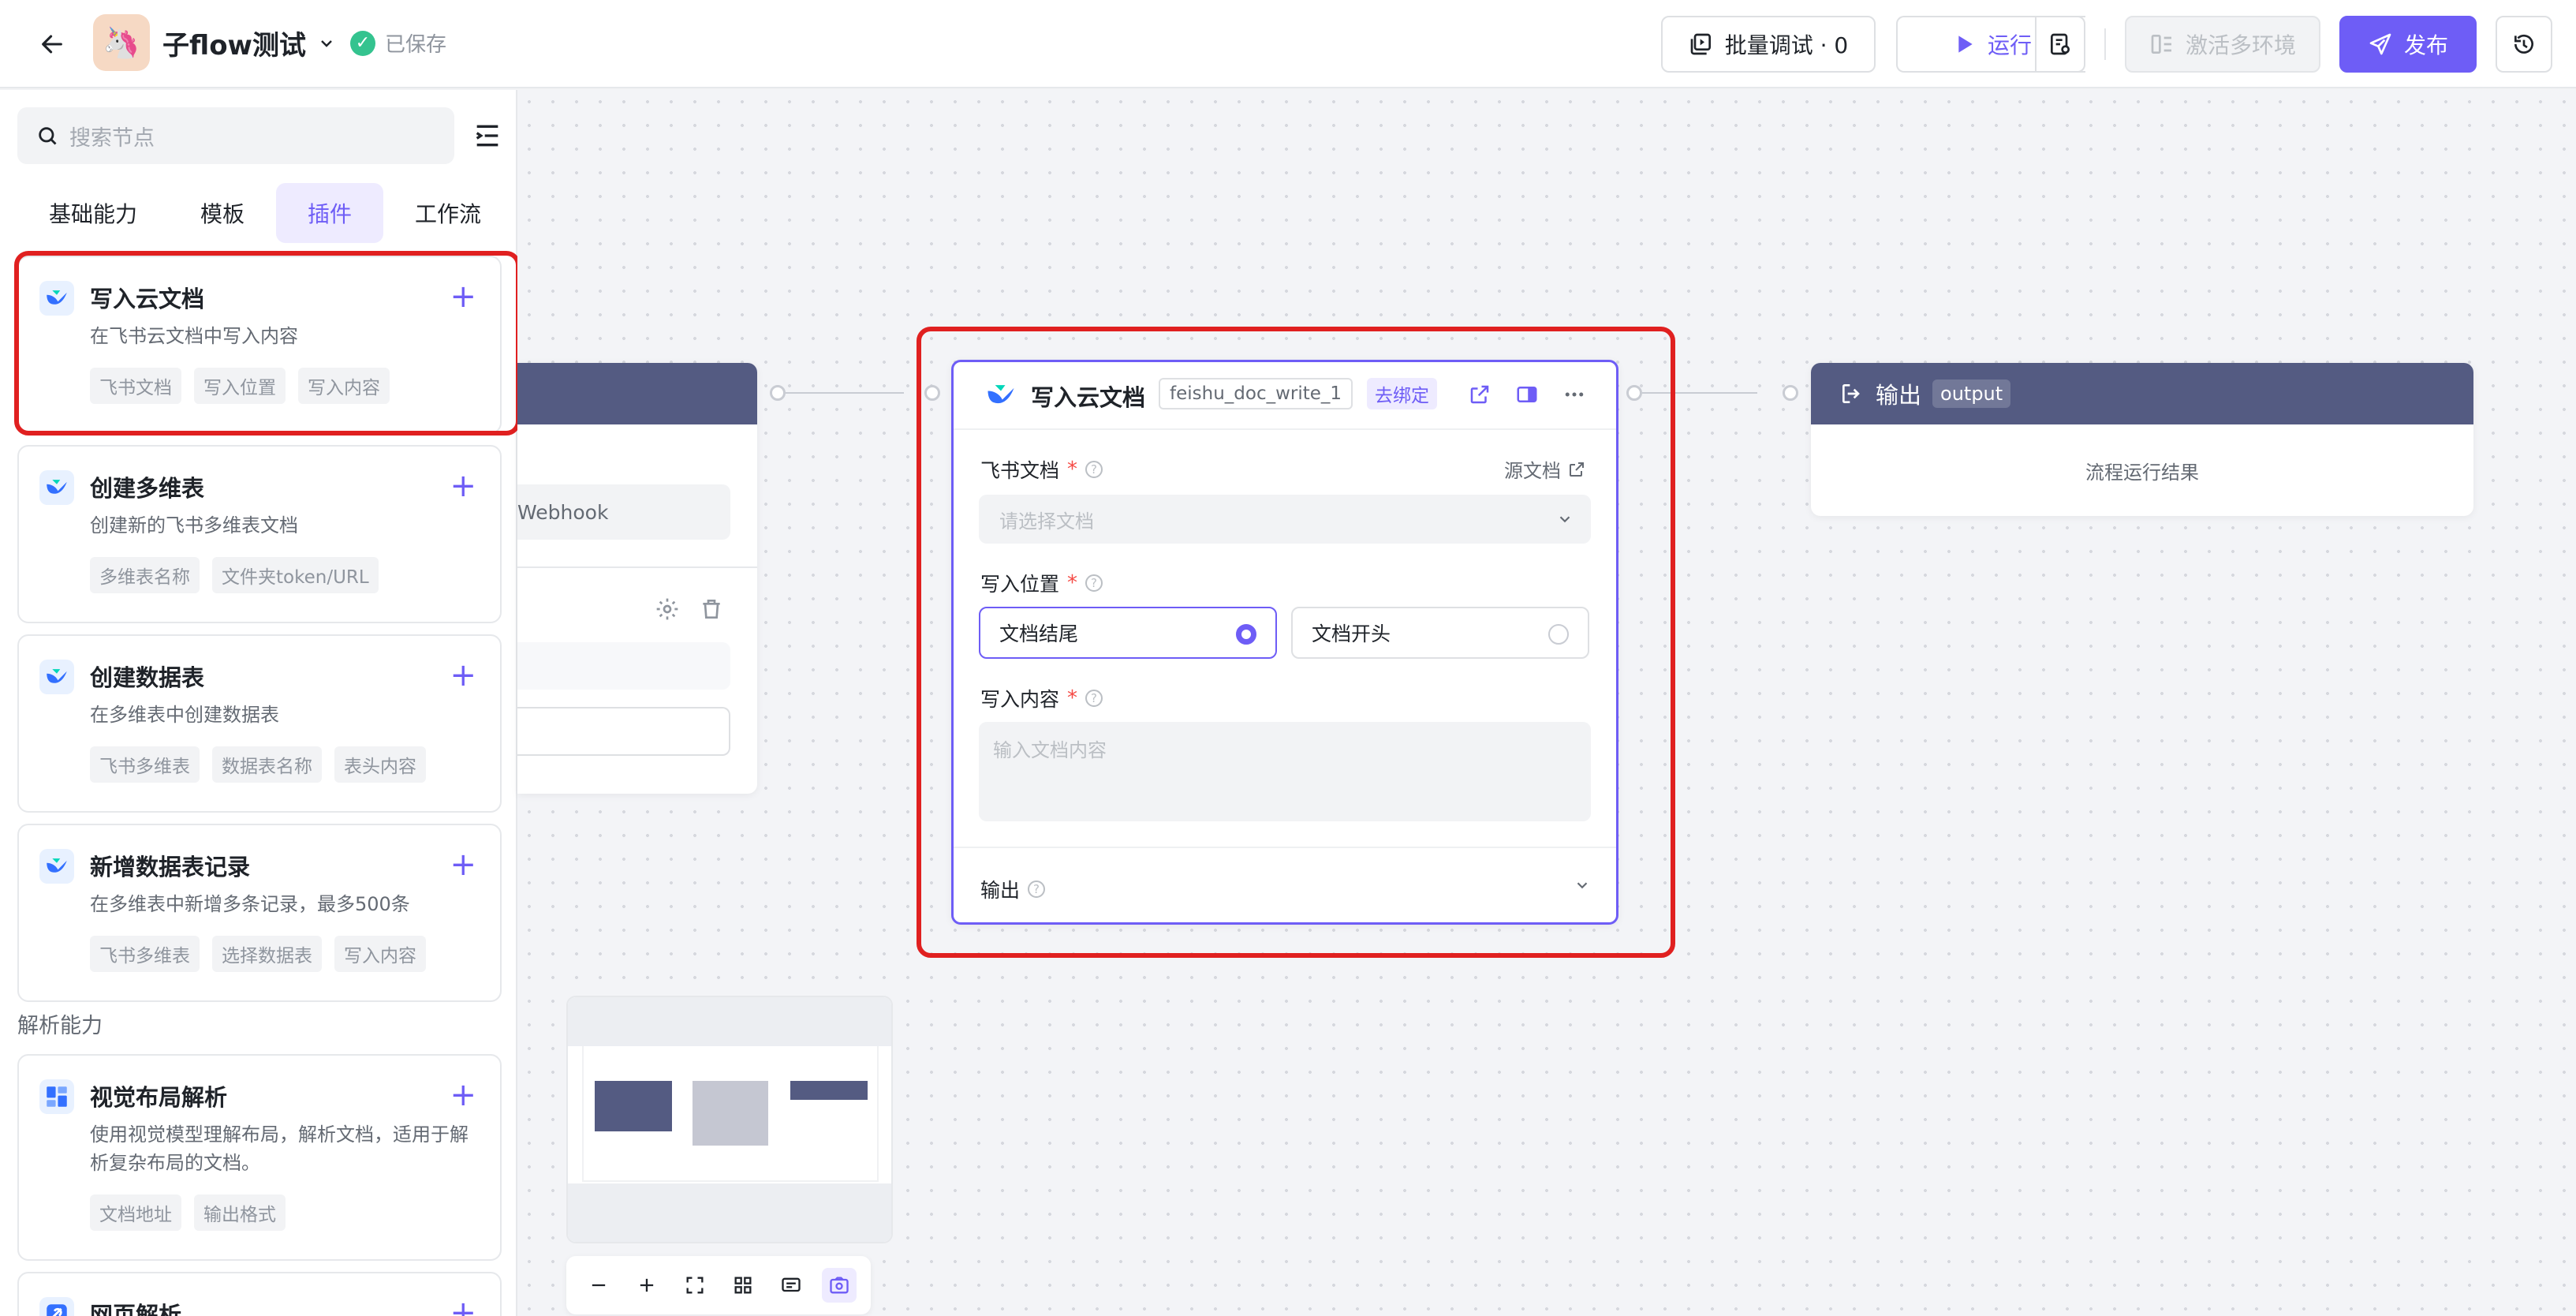  What do you see at coordinates (637, 567) in the screenshot?
I see `divider` at bounding box center [637, 567].